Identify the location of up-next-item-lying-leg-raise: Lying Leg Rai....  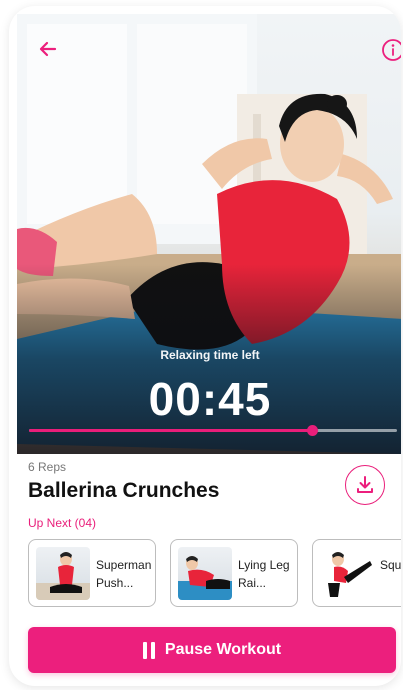
(234, 573).